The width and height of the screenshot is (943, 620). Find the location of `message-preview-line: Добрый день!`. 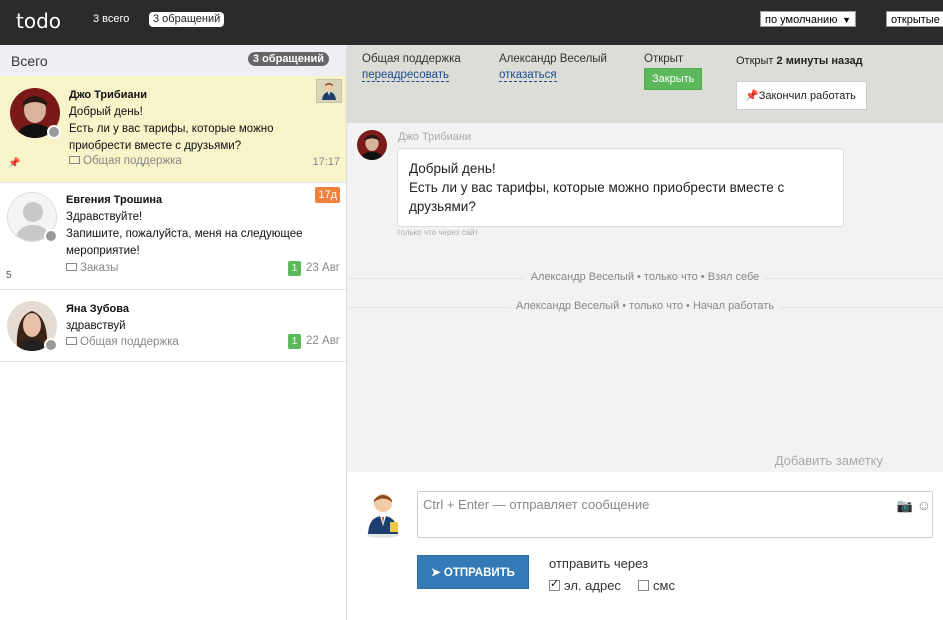

message-preview-line: Добрый день! is located at coordinates (106, 112).